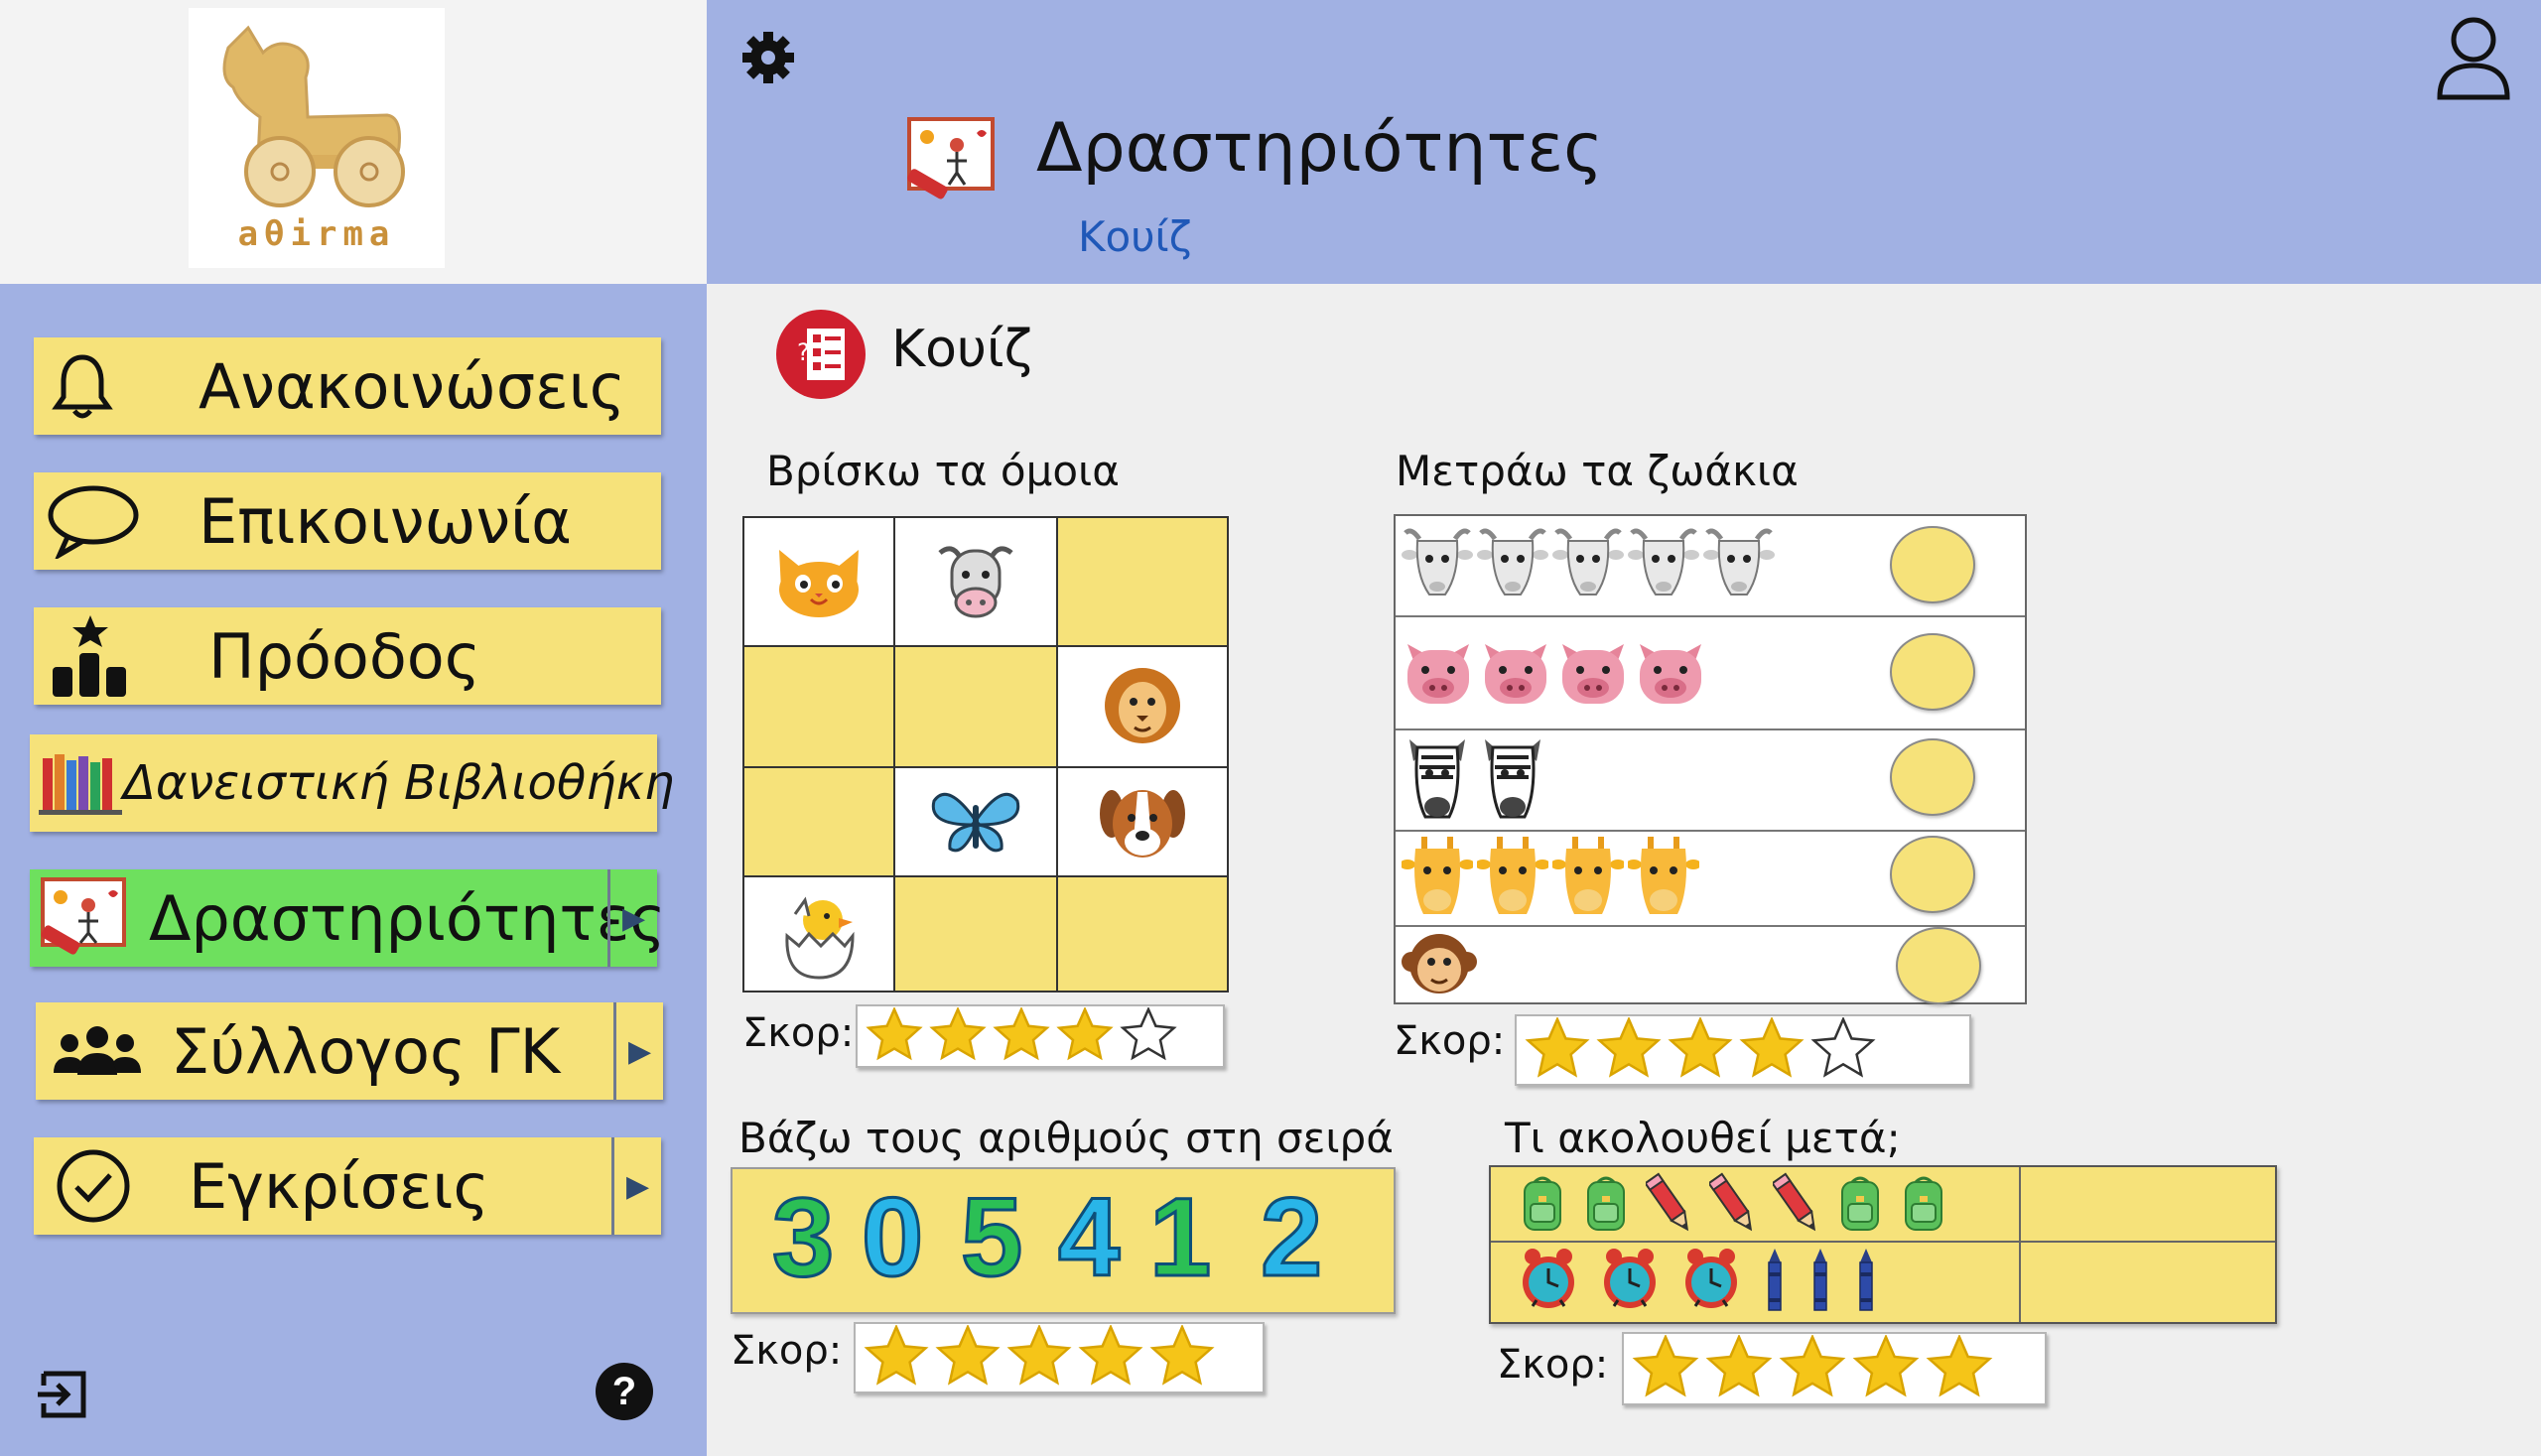  I want to click on sequence-box, so click(1883, 1244).